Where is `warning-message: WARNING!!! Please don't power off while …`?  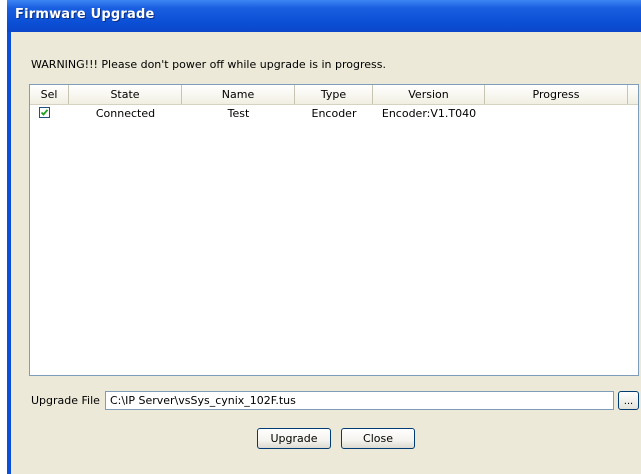
warning-message: WARNING!!! Please don't power off while … is located at coordinates (208, 64).